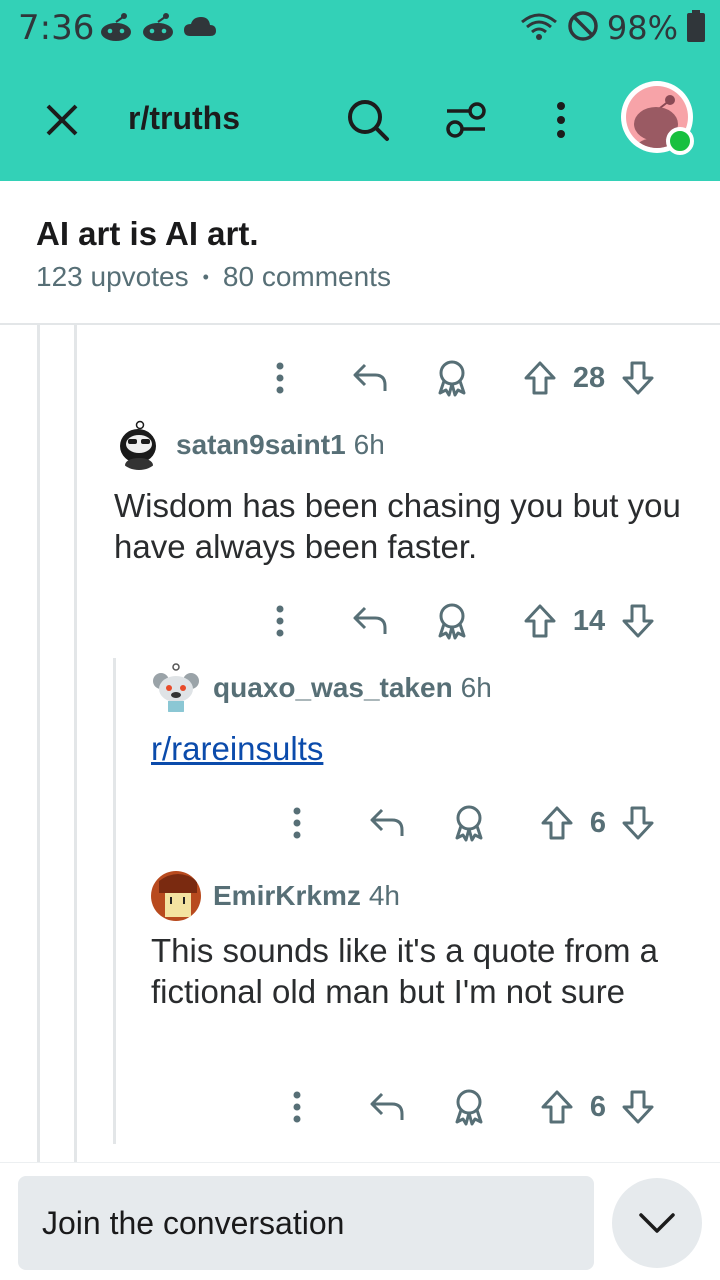  What do you see at coordinates (680, 141) in the screenshot?
I see `online-status-dot` at bounding box center [680, 141].